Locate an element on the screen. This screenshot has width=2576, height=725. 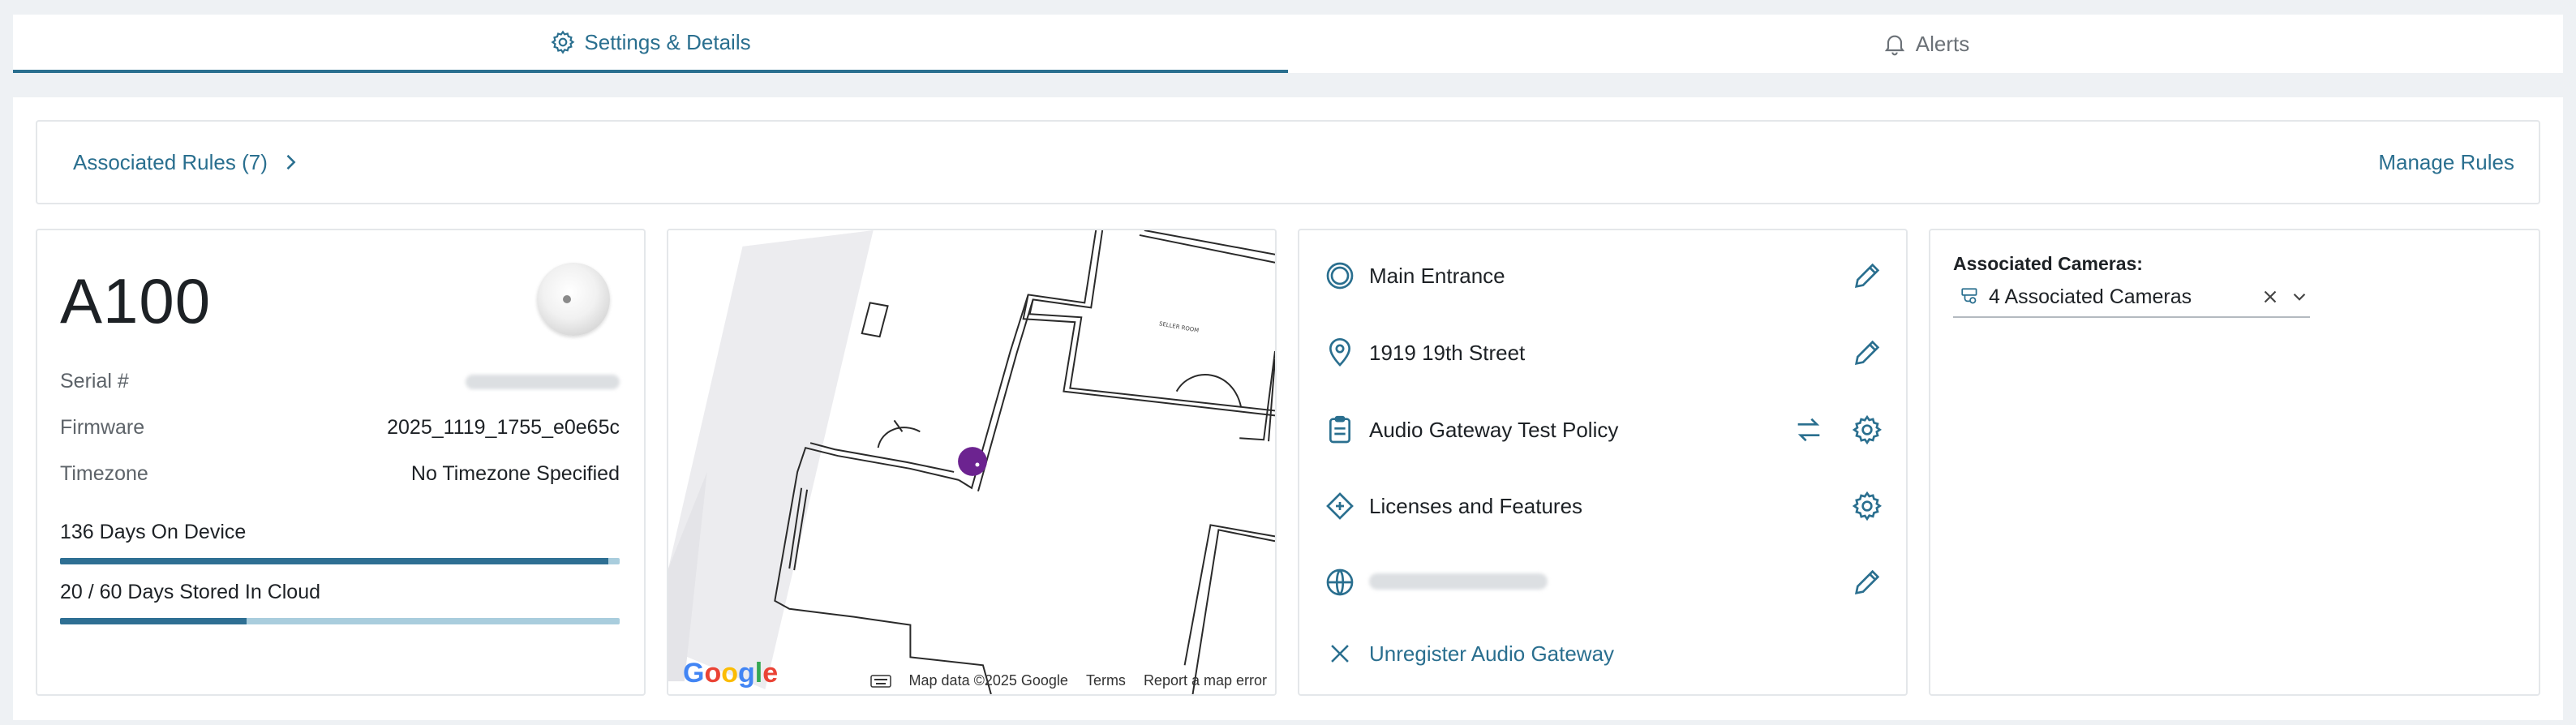
timezone-row: Timezone No Timezone Specified is located at coordinates (340, 474).